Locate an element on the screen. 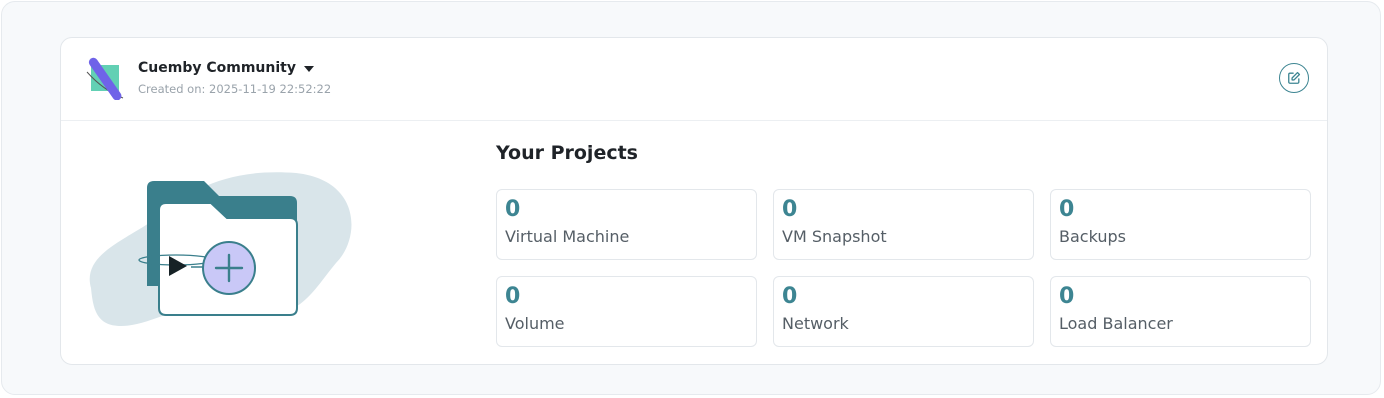 This screenshot has width=1384, height=398. your-projects-title: Your Projects is located at coordinates (567, 153).